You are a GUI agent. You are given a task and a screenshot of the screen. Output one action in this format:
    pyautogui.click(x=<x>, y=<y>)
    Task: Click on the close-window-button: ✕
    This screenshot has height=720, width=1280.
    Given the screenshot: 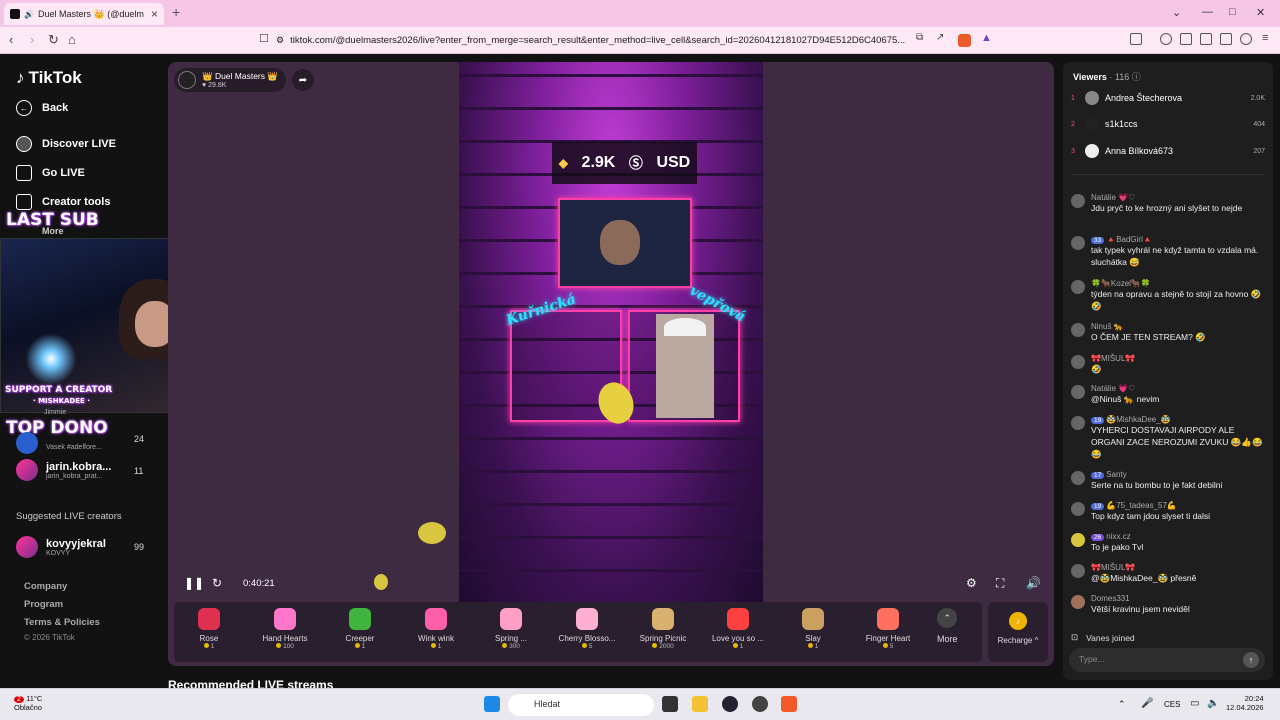 What is the action you would take?
    pyautogui.click(x=1260, y=12)
    